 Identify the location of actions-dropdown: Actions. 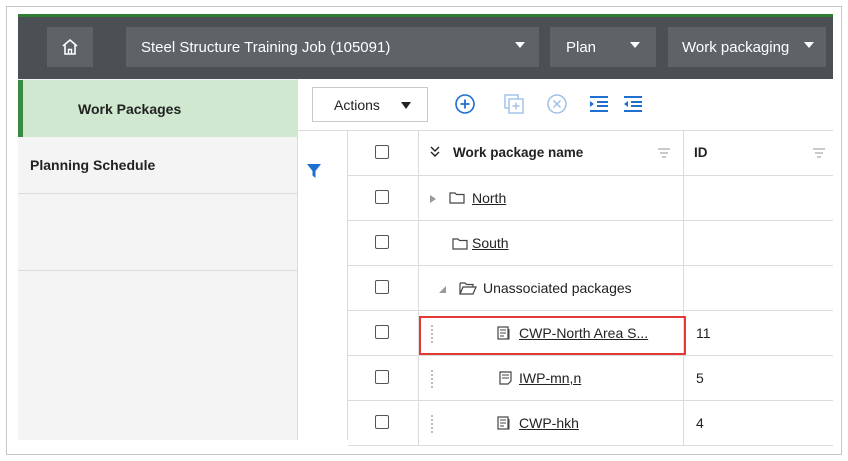
(370, 104).